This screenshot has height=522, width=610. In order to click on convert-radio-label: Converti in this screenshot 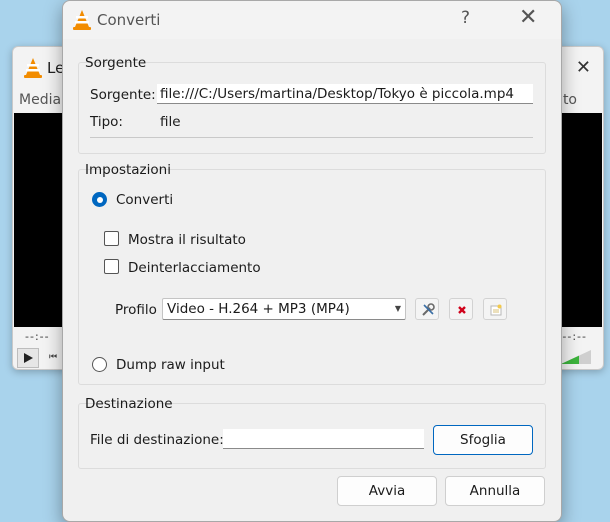, I will do `click(144, 200)`.